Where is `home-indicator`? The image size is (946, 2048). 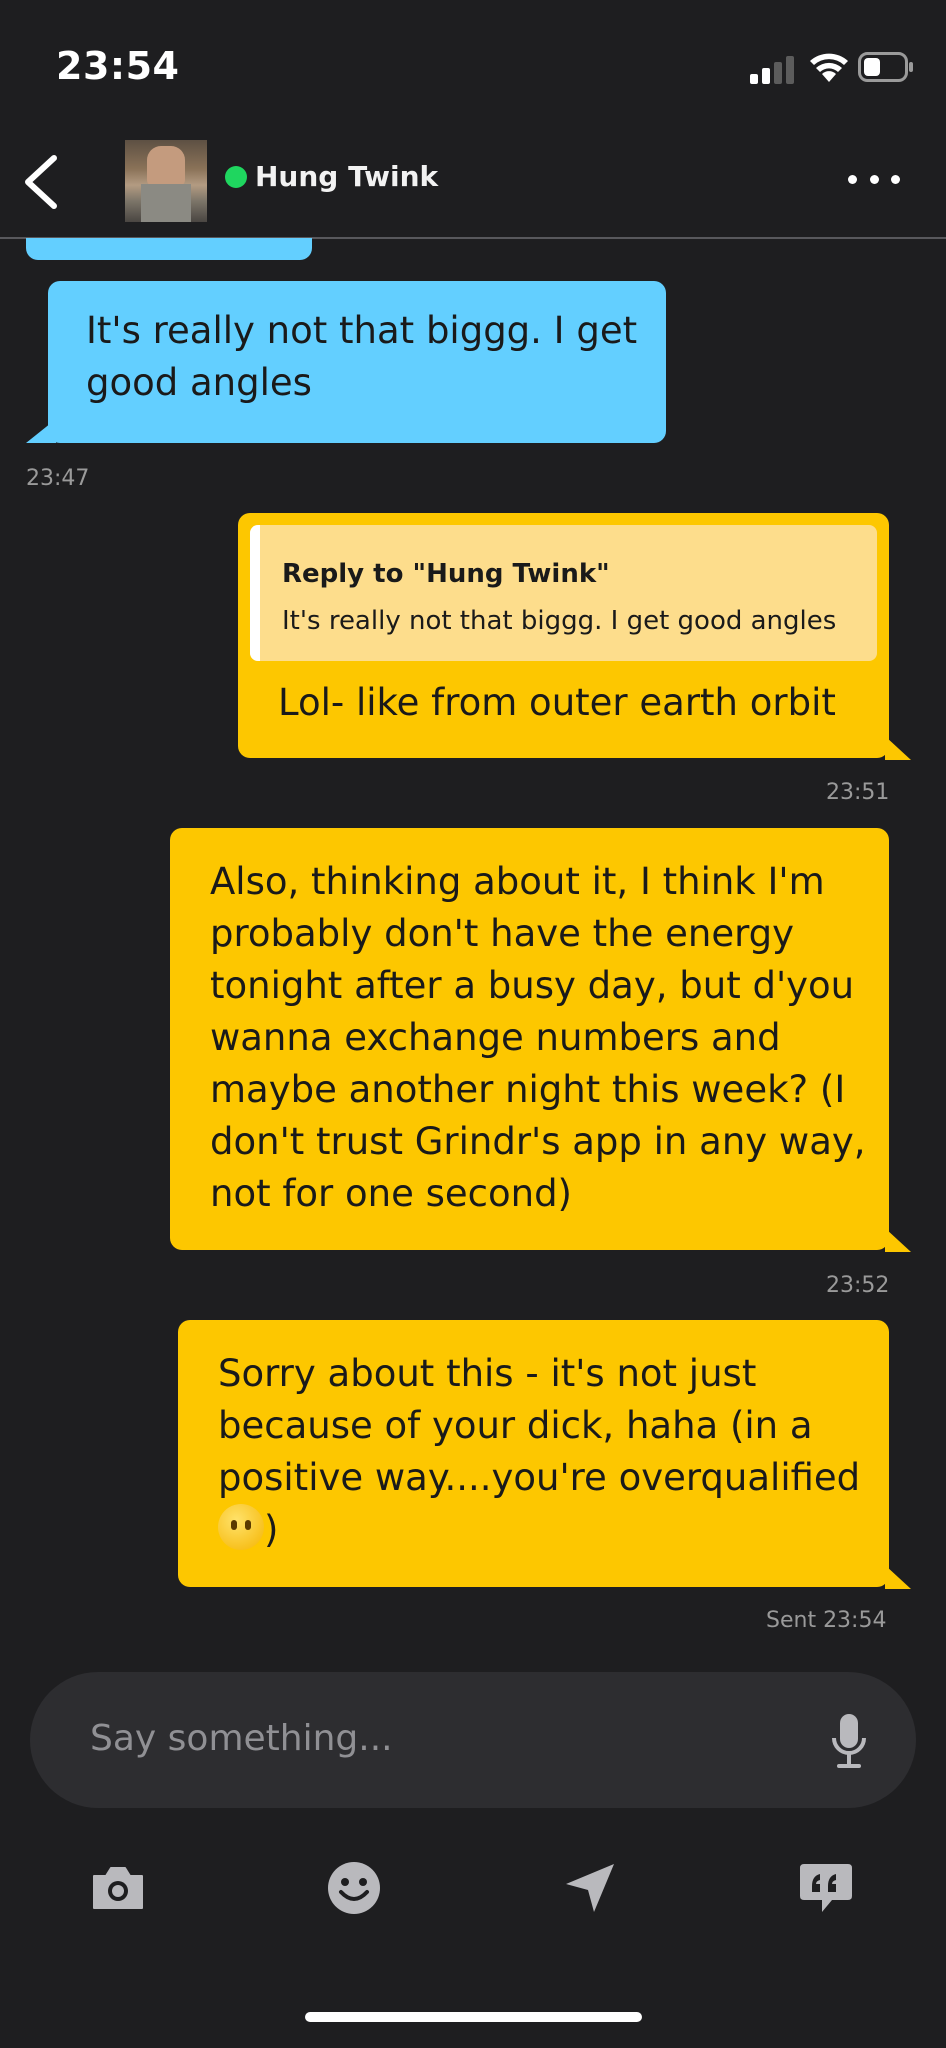
home-indicator is located at coordinates (473, 2017).